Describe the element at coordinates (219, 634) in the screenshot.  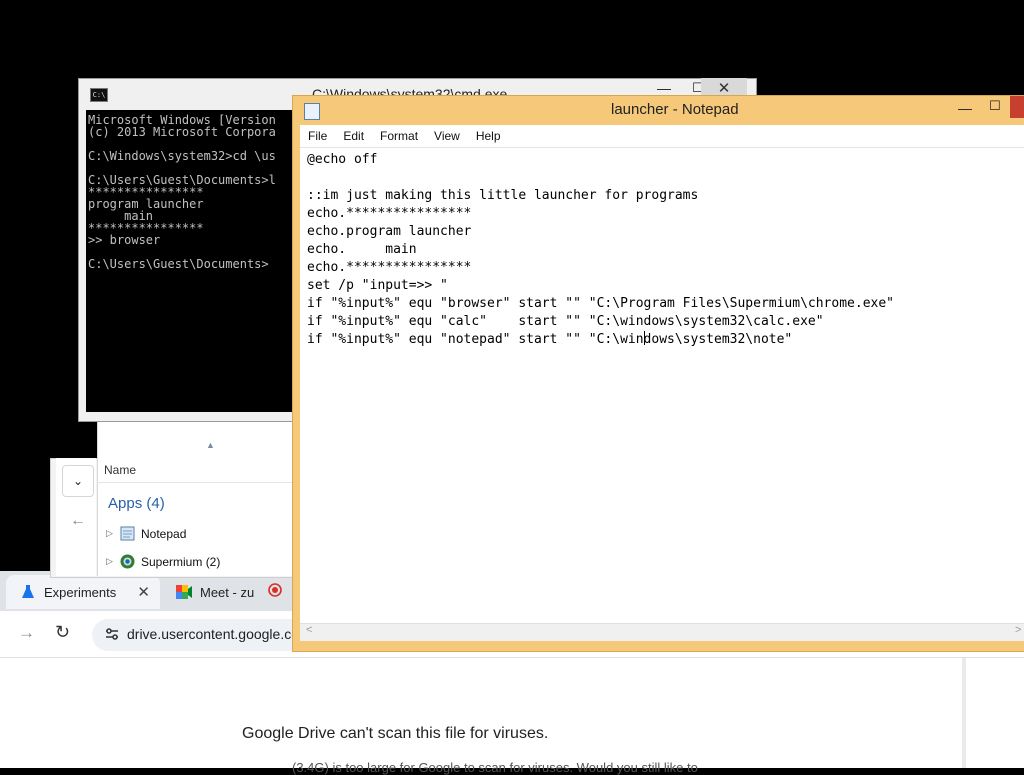
I see `url-text: drive.usercontent.google.com` at that location.